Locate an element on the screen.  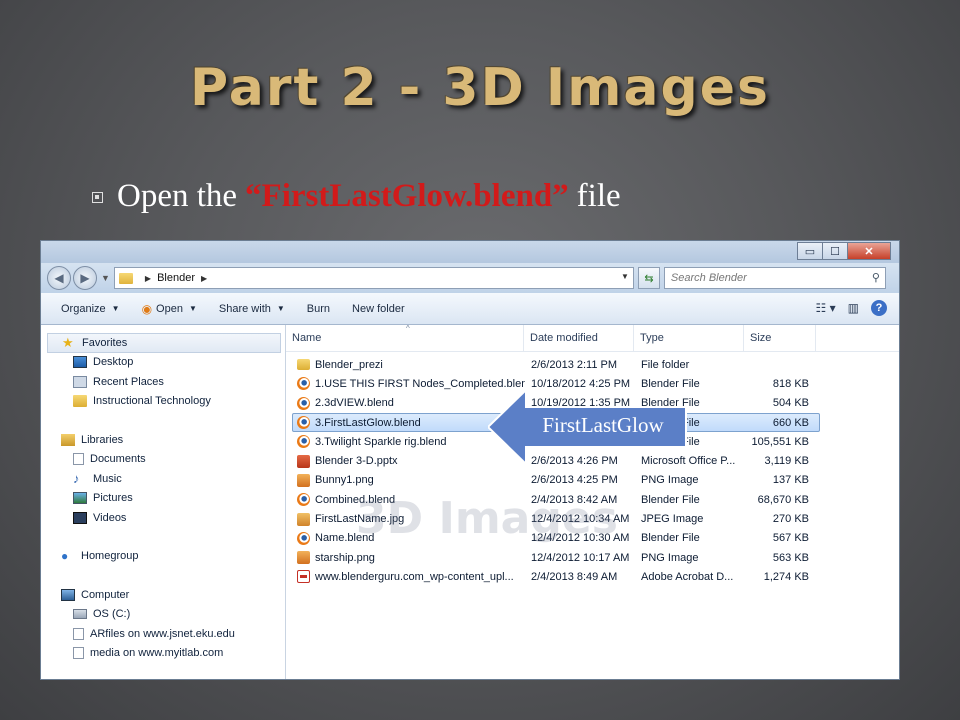
file-type: PNG Image is located at coordinates (670, 557).